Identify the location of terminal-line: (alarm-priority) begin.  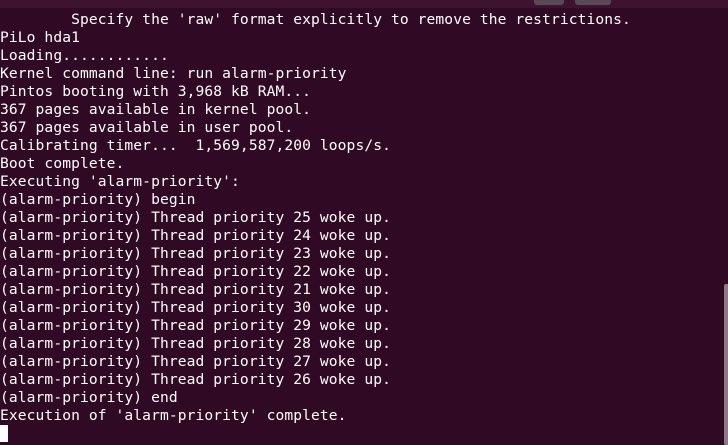
(98, 199).